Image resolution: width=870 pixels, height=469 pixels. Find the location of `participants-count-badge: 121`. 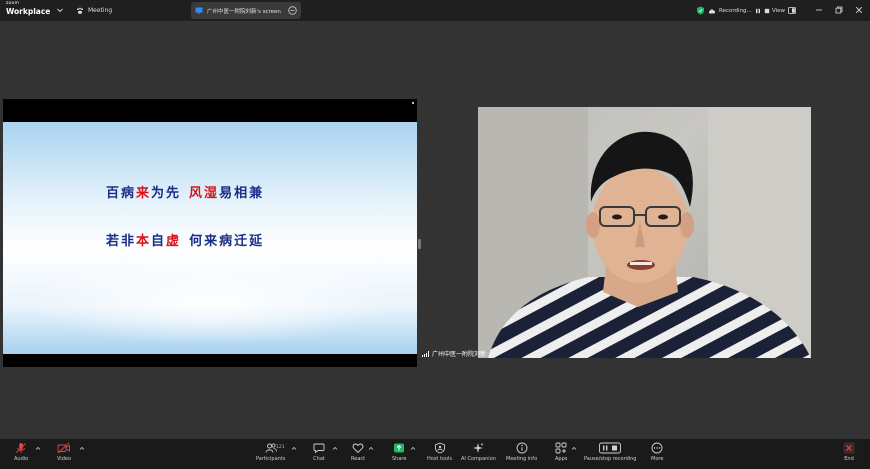

participants-count-badge: 121 is located at coordinates (280, 447).